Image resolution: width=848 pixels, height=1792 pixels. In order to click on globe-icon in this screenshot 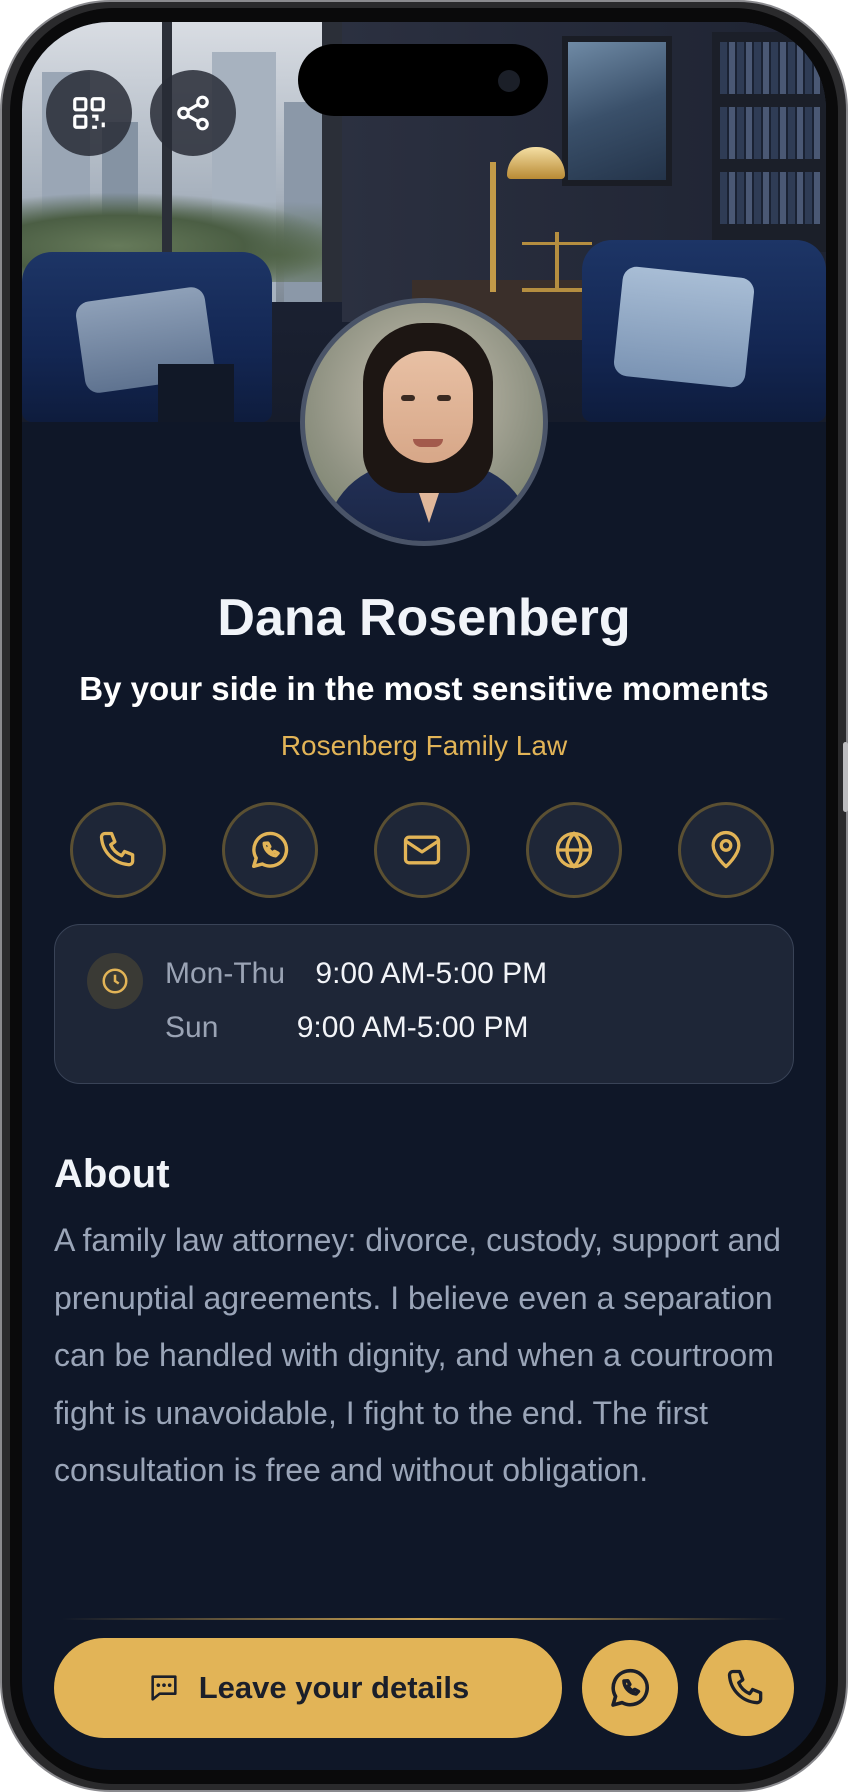, I will do `click(574, 850)`.